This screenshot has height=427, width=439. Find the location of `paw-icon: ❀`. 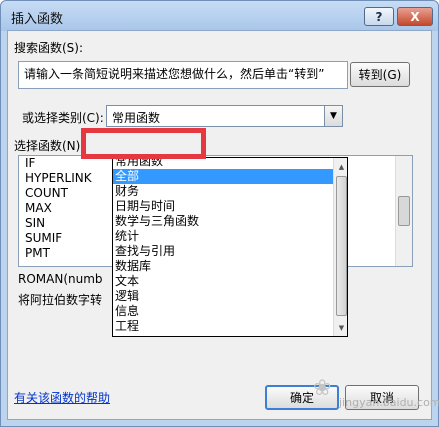

paw-icon: ❀ is located at coordinates (322, 388).